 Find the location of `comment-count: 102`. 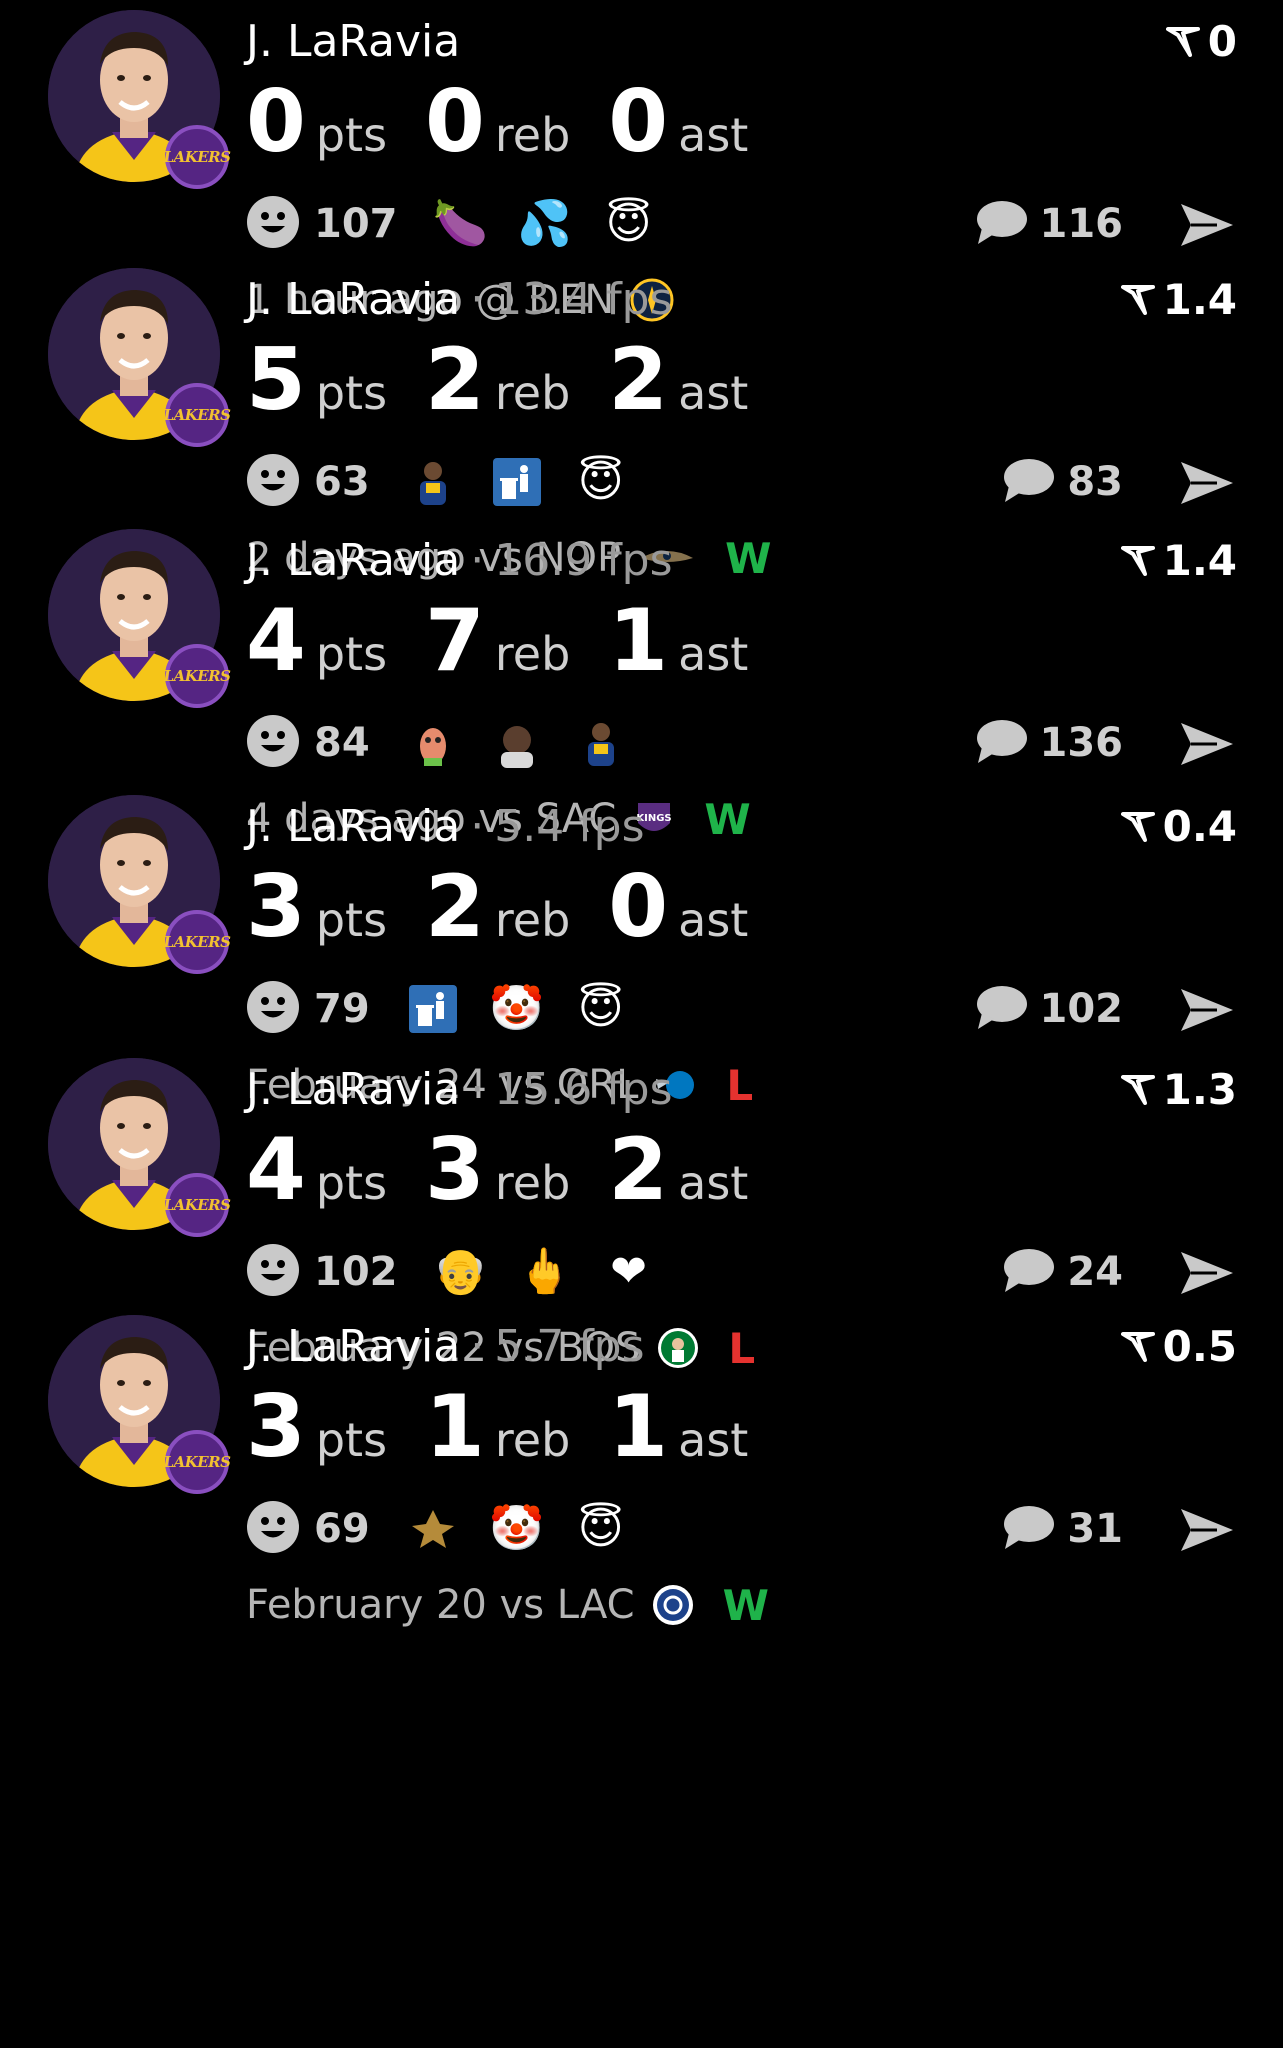

comment-count: 102 is located at coordinates (1081, 1009).